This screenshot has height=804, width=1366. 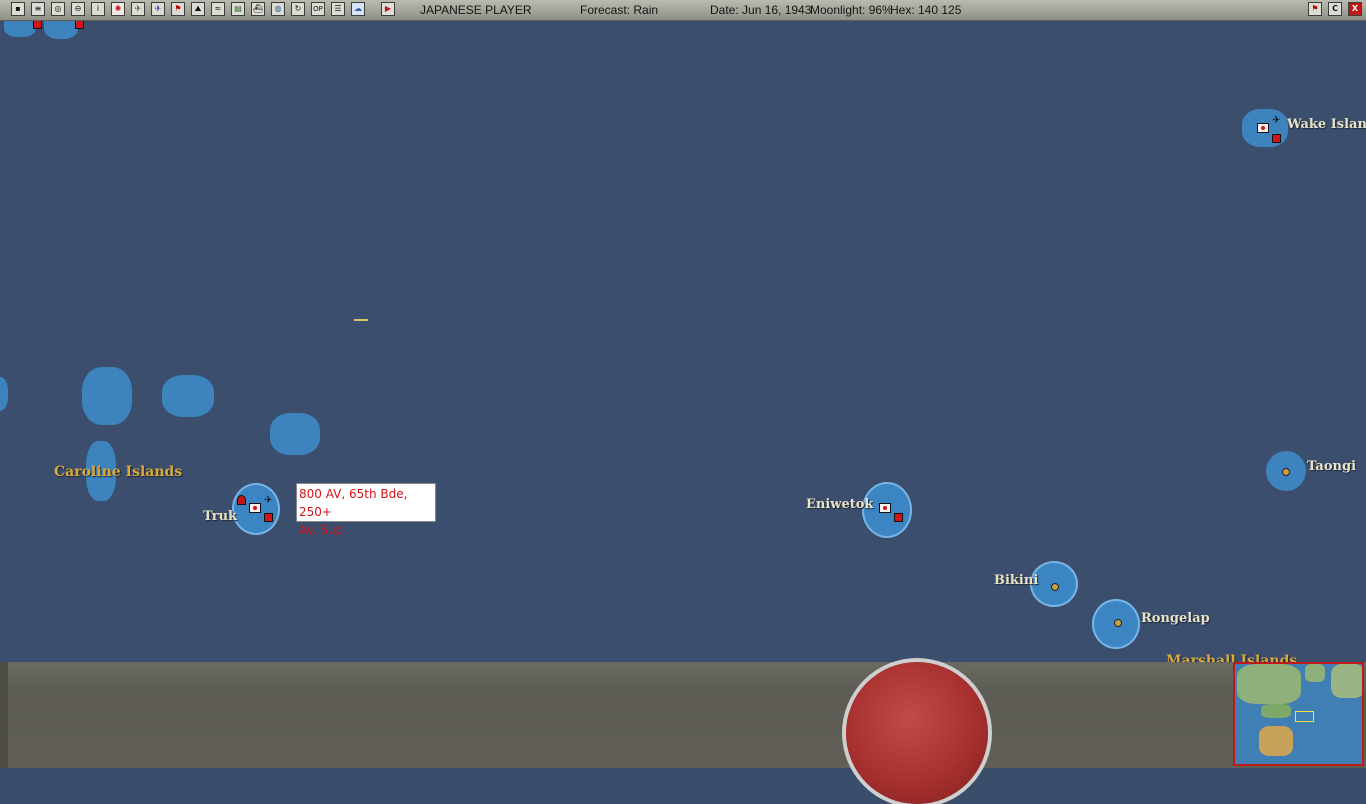 I want to click on tooltip-line-2: Av. Sup, so click(x=321, y=530).